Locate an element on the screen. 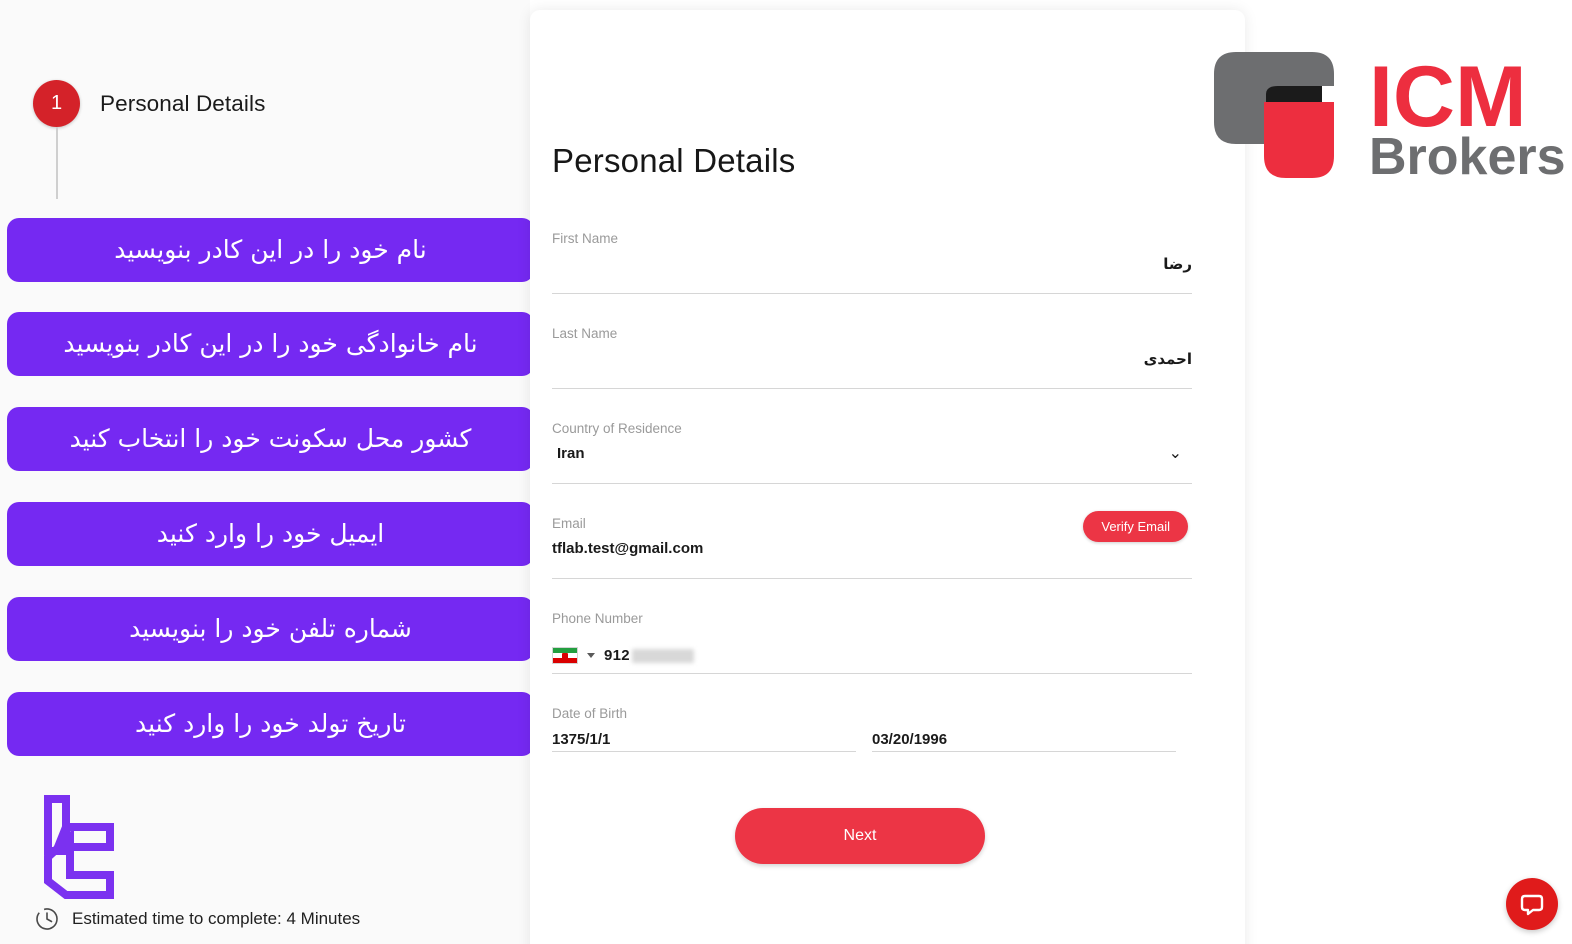 The height and width of the screenshot is (944, 1572). estimated-time-label: Estimated time to complete: 4 Minutes is located at coordinates (216, 918).